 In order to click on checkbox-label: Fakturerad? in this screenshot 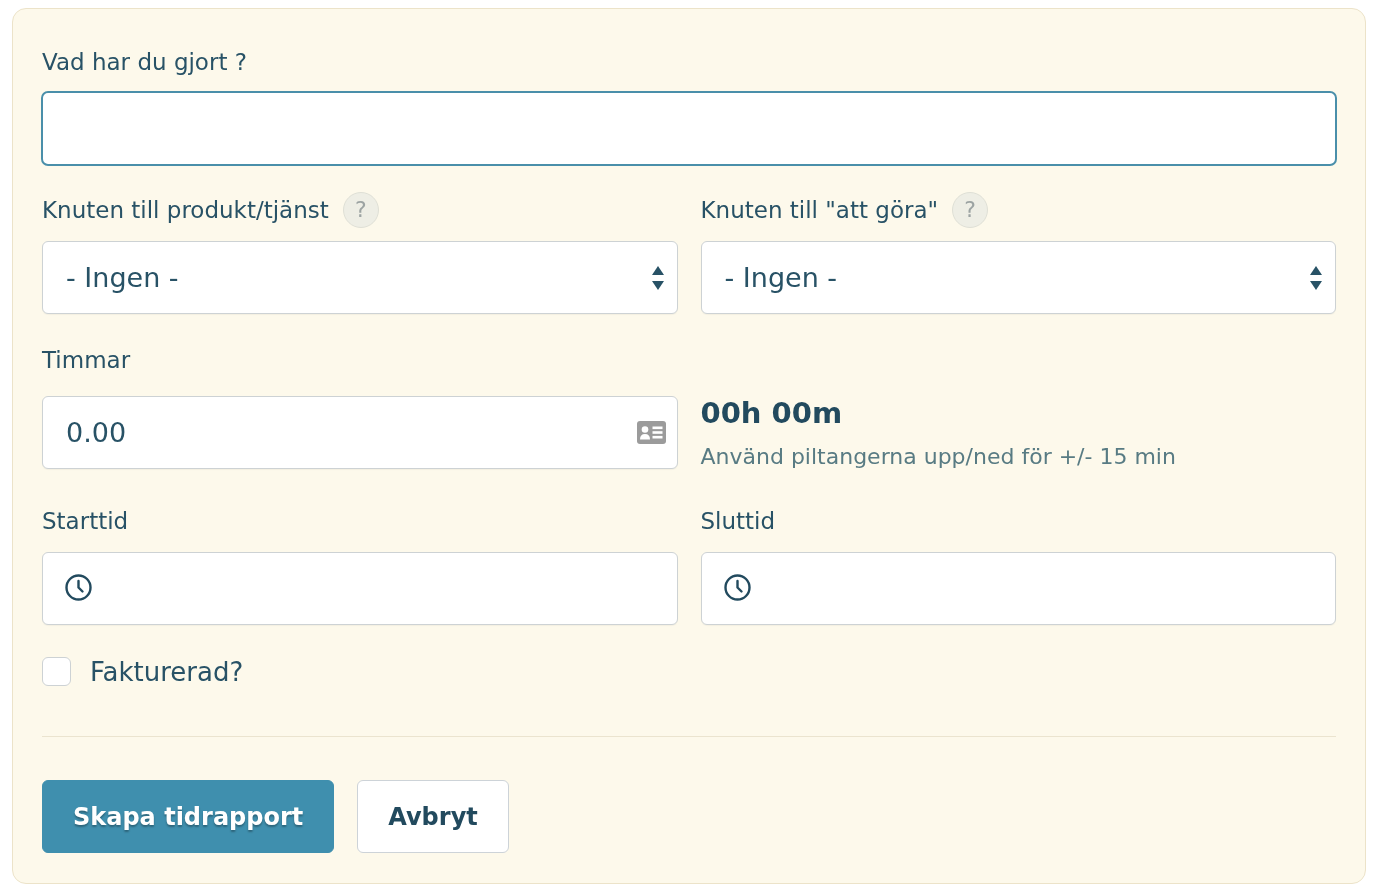, I will do `click(167, 671)`.